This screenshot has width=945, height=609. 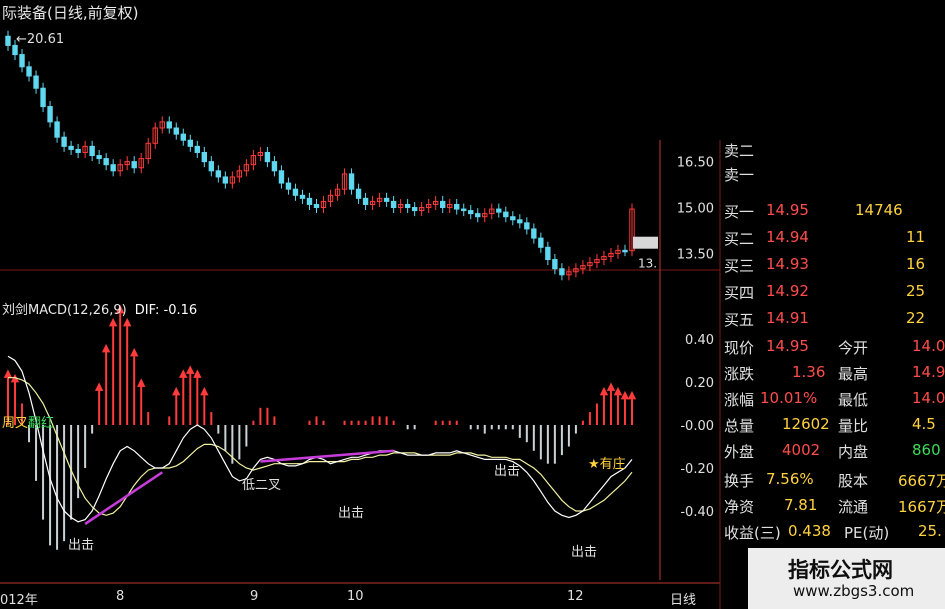 I want to click on quote-label: PE(动), so click(x=867, y=533).